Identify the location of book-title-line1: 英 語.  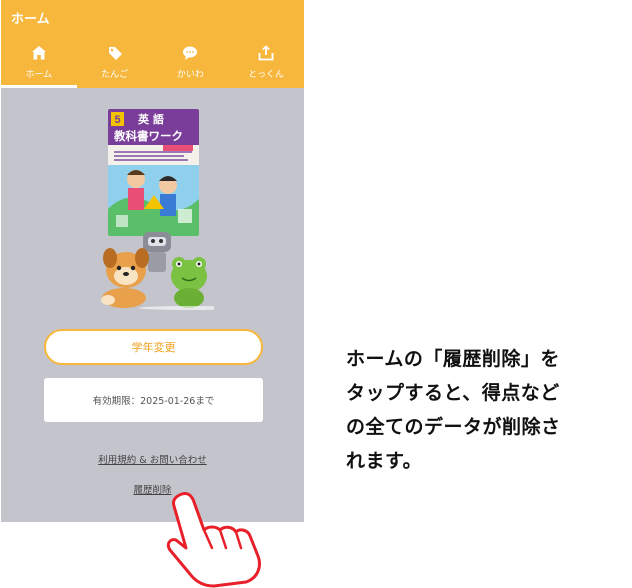
(150, 119).